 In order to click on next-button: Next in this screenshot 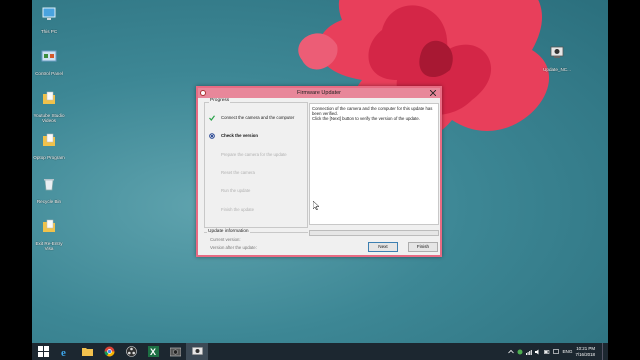, I will do `click(383, 247)`.